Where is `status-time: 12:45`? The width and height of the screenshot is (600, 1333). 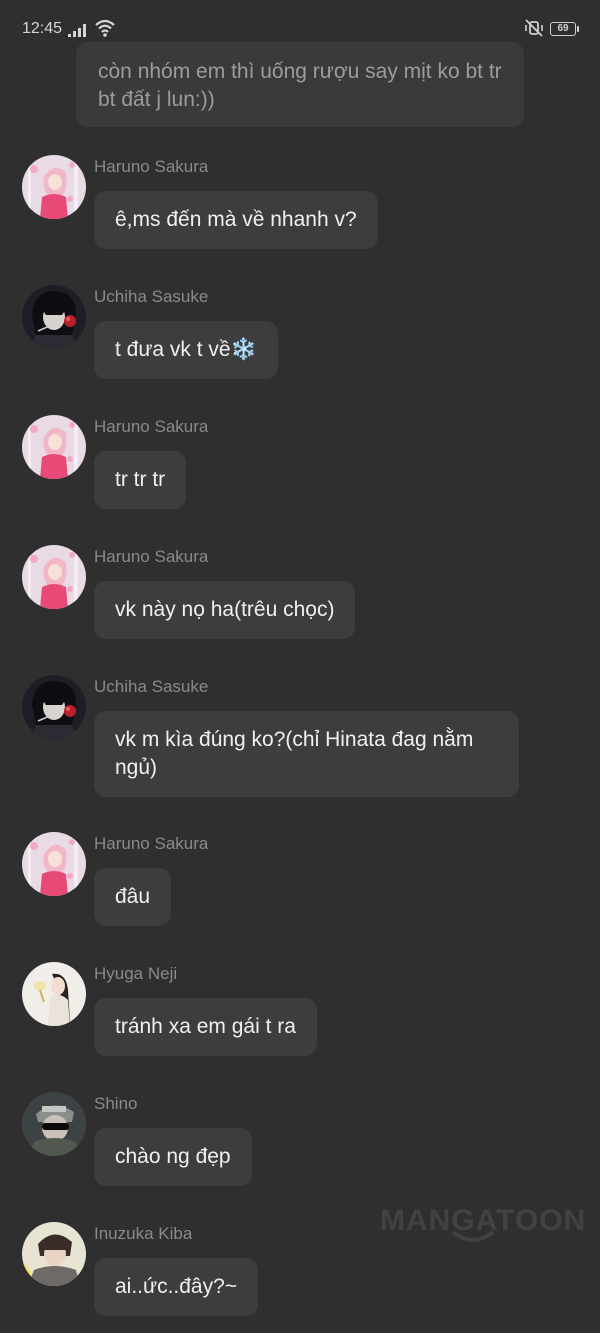
status-time: 12:45 is located at coordinates (42, 28).